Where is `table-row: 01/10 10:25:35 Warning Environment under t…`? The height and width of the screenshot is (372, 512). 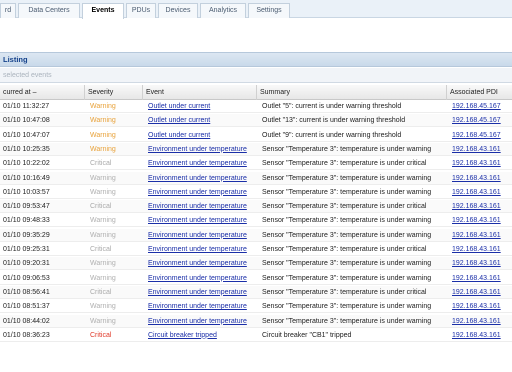
table-row: 01/10 10:25:35 Warning Environment under t… is located at coordinates (256, 149).